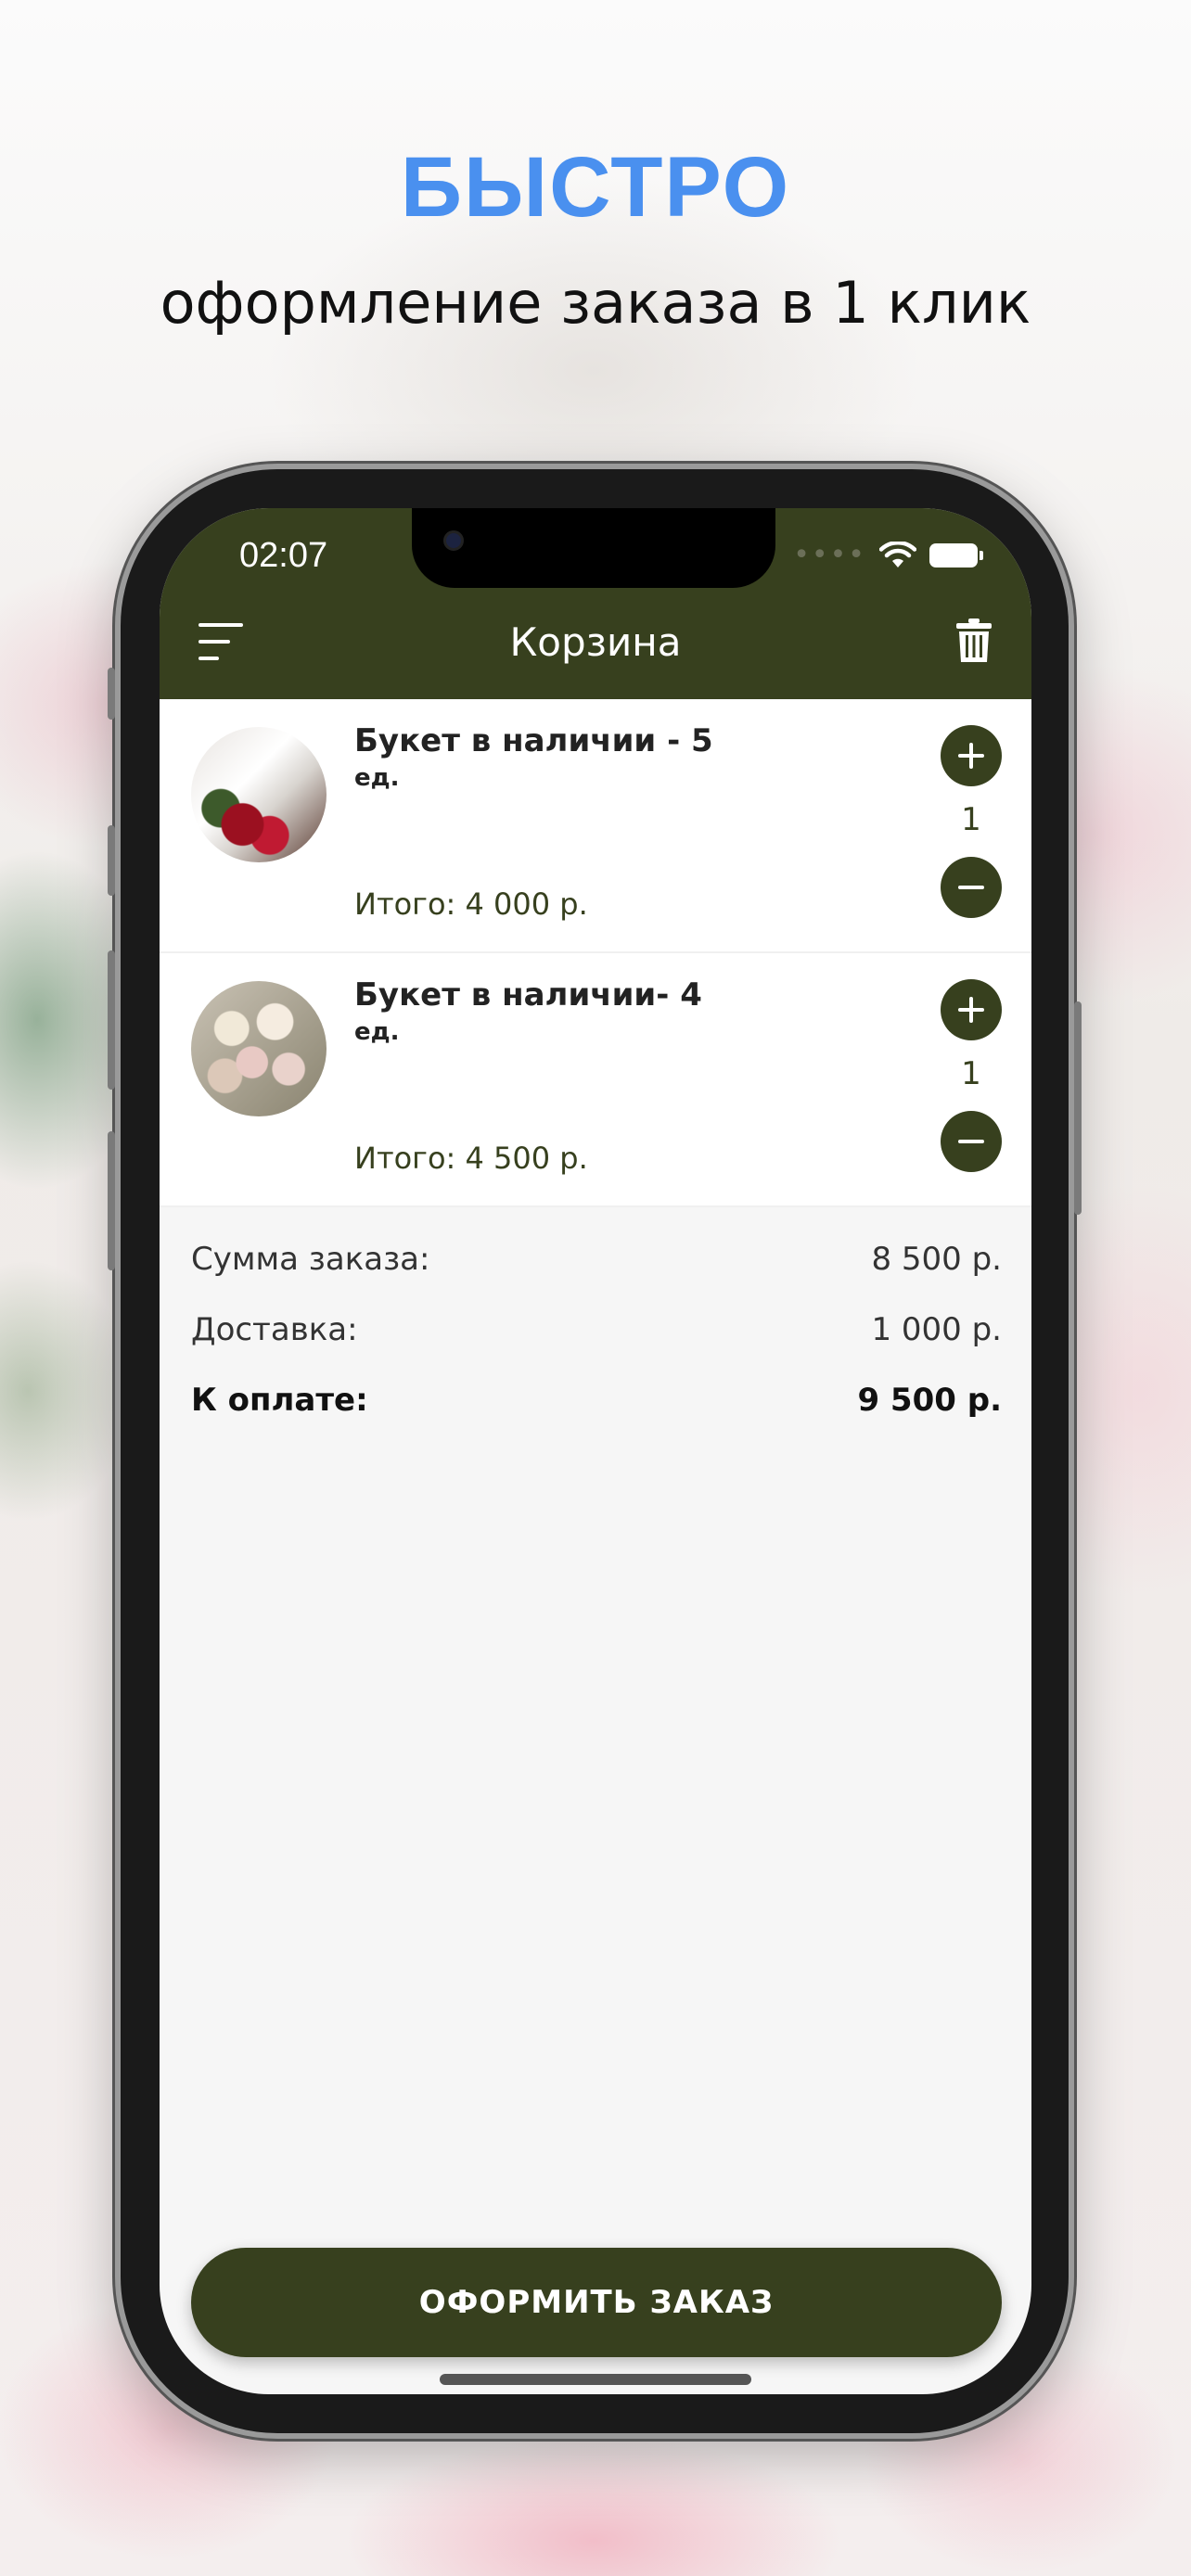 This screenshot has width=1191, height=2576. I want to click on total-row: К оплате: 9 500 р., so click(597, 1417).